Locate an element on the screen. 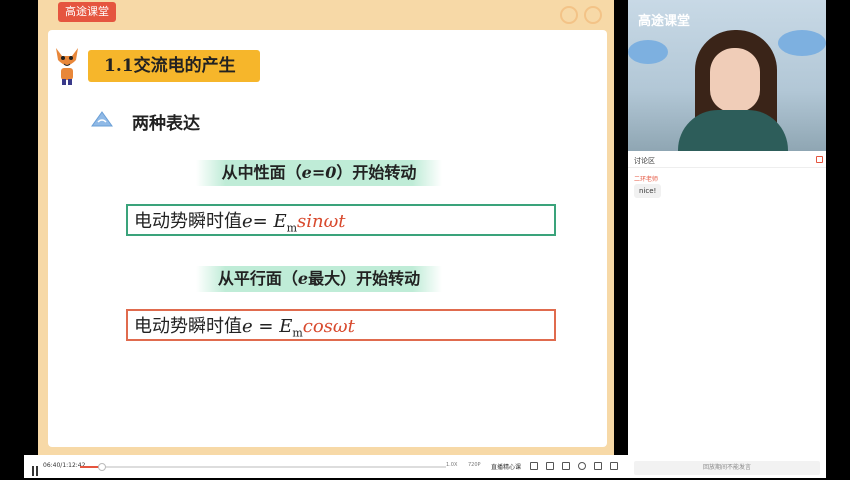 The width and height of the screenshot is (850, 480). formula2-eq: = is located at coordinates (266, 326).